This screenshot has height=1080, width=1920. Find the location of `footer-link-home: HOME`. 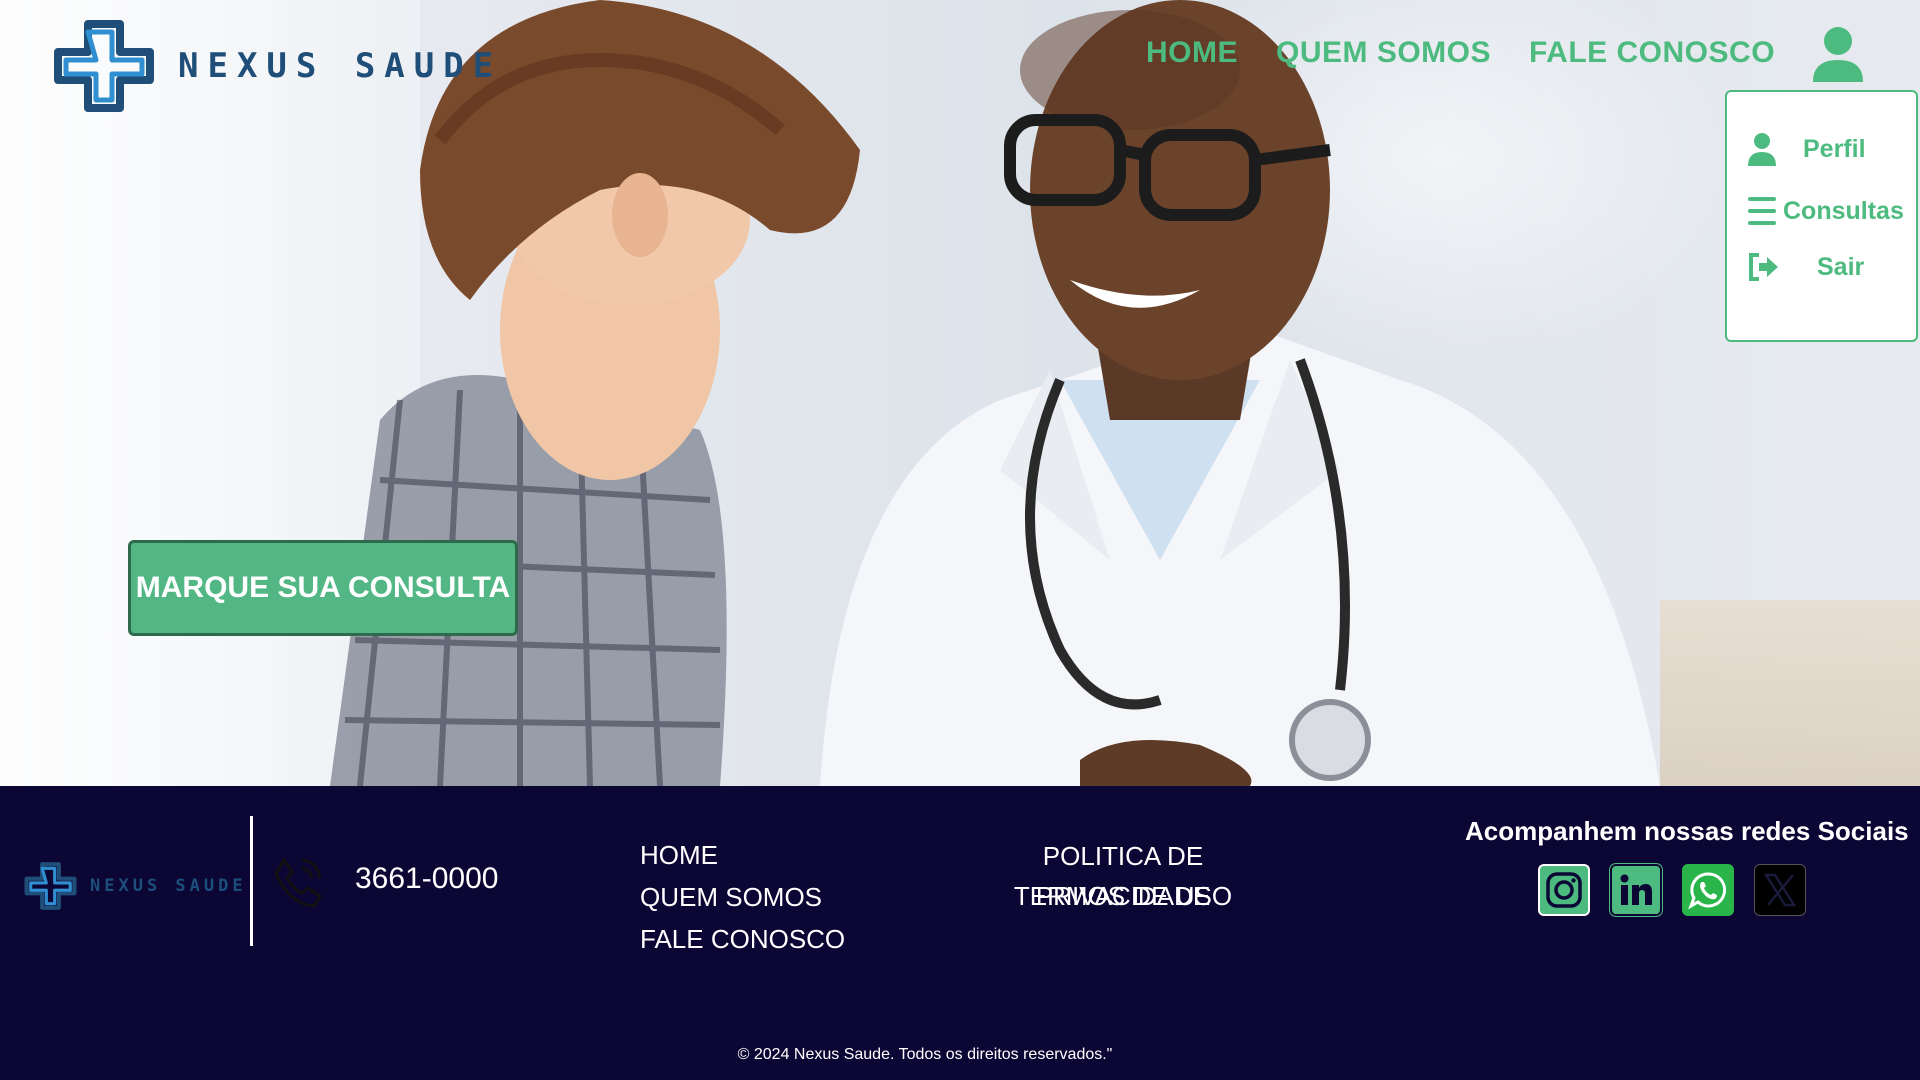

footer-link-home: HOME is located at coordinates (742, 855).